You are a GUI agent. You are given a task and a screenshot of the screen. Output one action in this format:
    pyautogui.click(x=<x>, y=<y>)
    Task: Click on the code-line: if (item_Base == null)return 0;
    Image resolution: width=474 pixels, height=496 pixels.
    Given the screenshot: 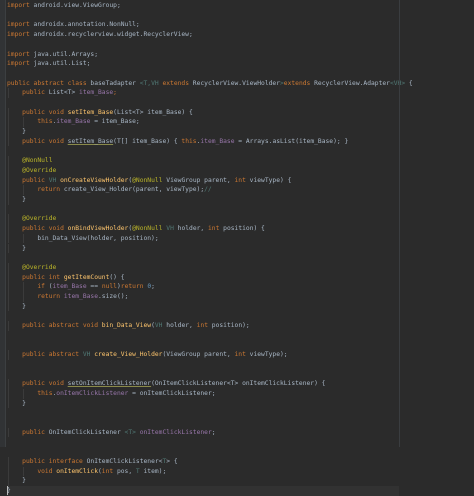 What is the action you would take?
    pyautogui.click(x=81, y=287)
    